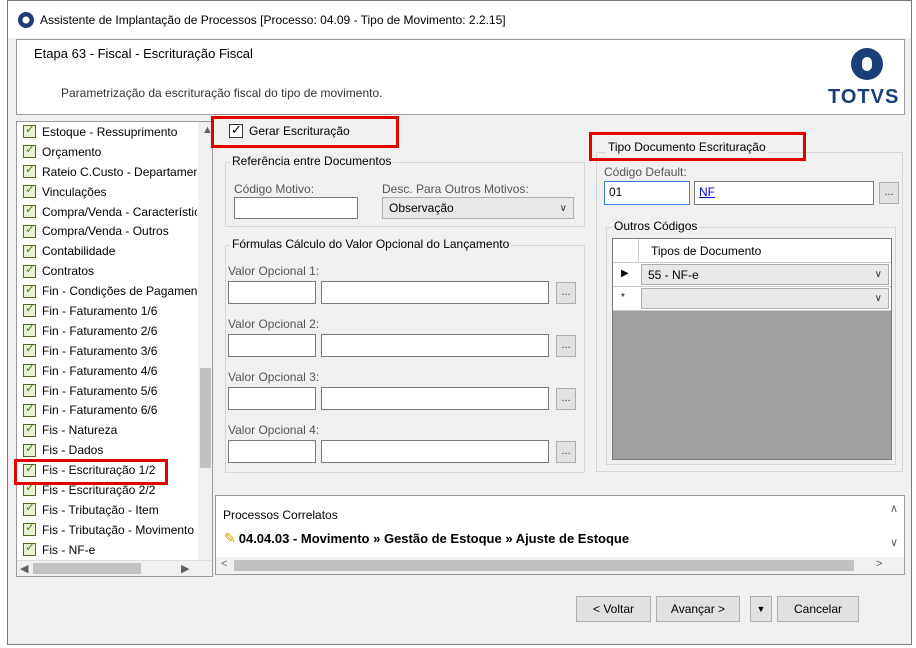 The width and height of the screenshot is (916, 648). Describe the element at coordinates (107, 152) in the screenshot. I see `sidebar-step-item: Orçamento` at that location.